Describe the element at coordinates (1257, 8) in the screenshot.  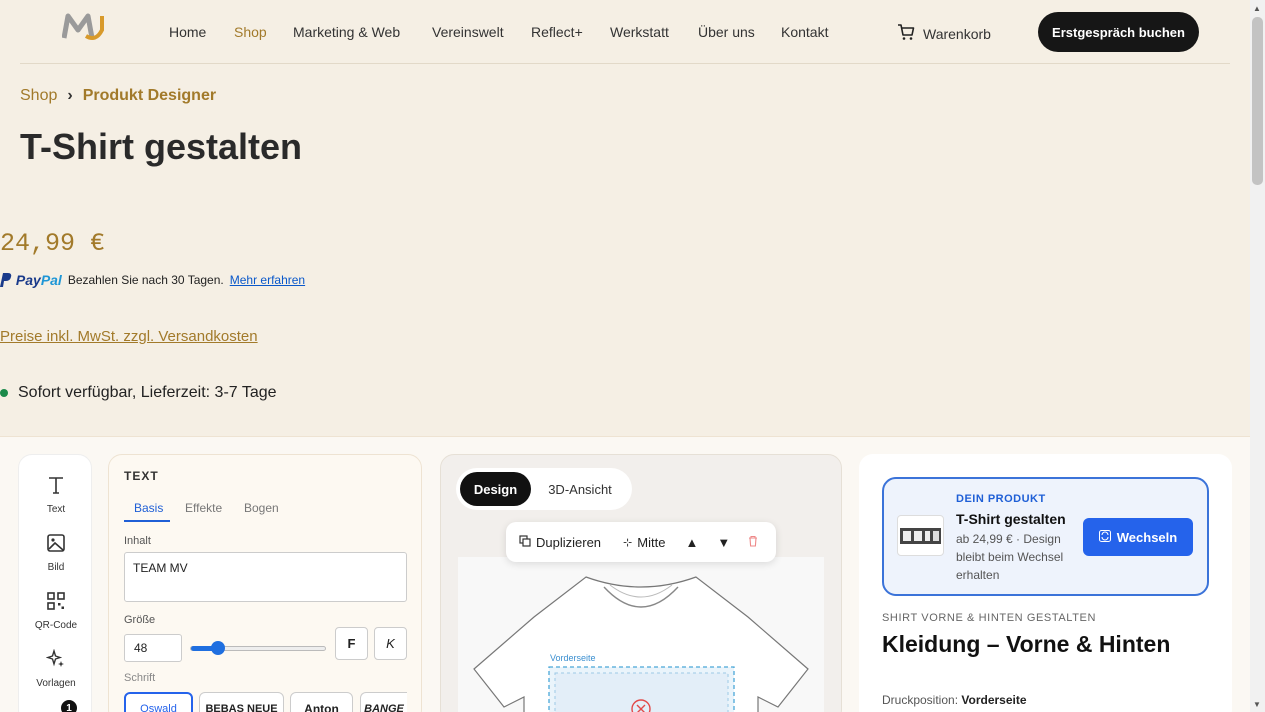
I see `scroll-up-icon: ▲` at that location.